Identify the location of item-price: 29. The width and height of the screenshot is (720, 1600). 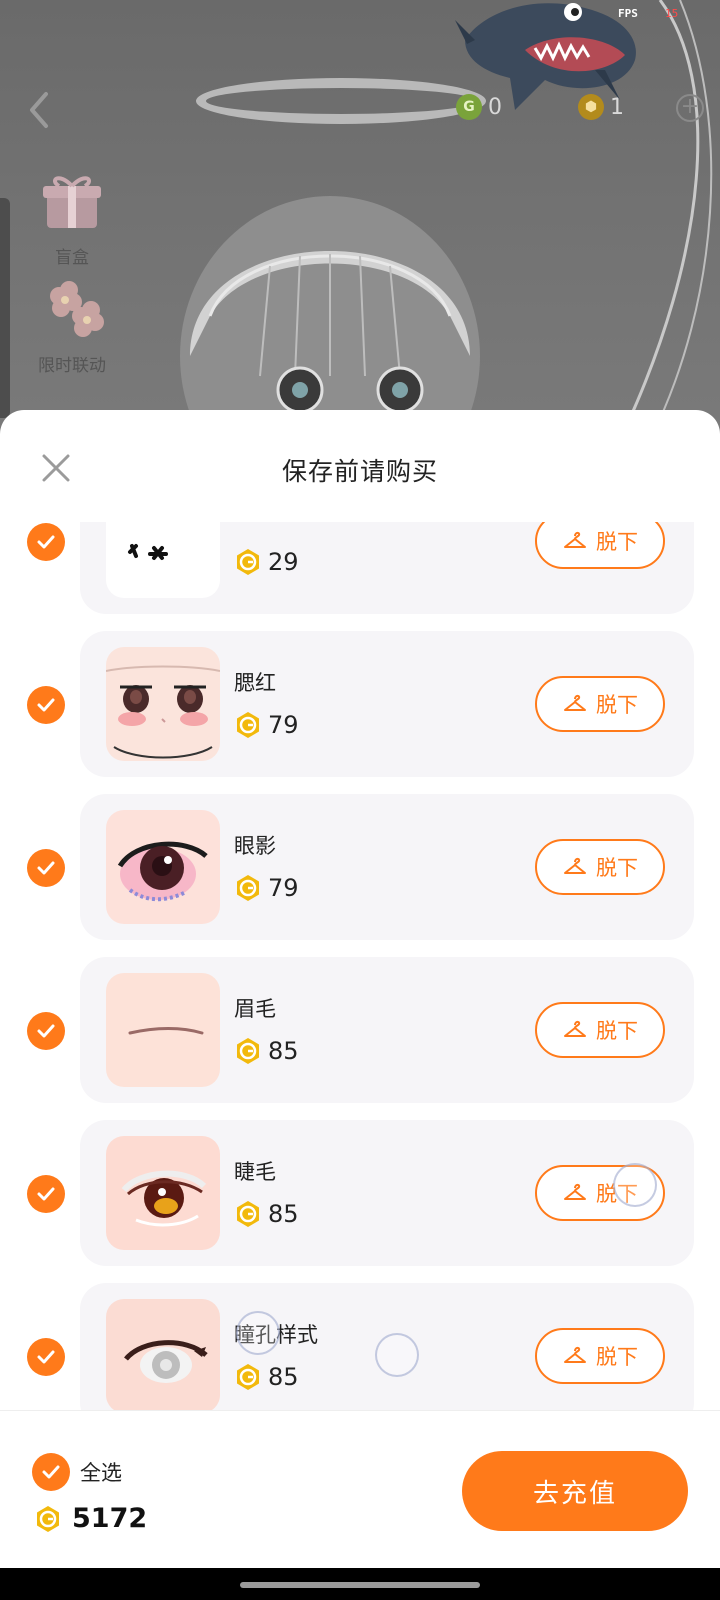
(266, 562).